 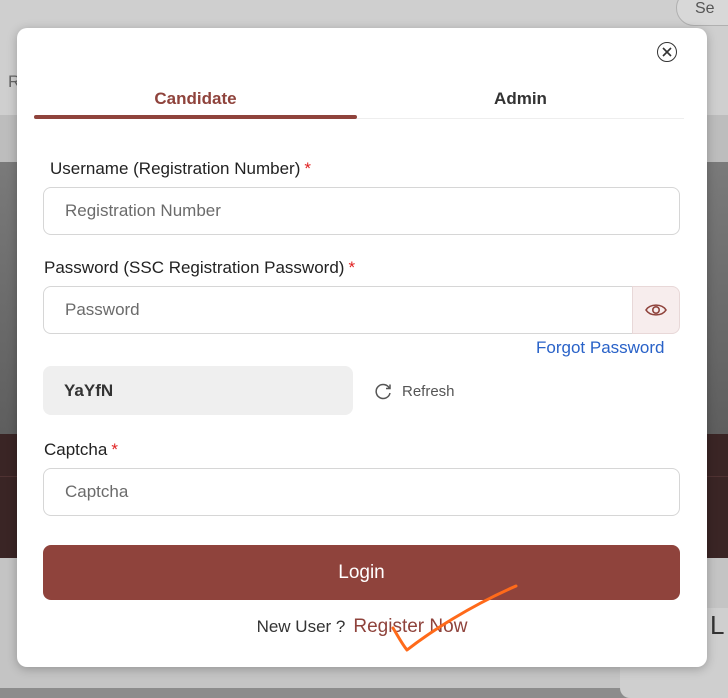 I want to click on forgot-password-link: Forgot Password, so click(x=600, y=348).